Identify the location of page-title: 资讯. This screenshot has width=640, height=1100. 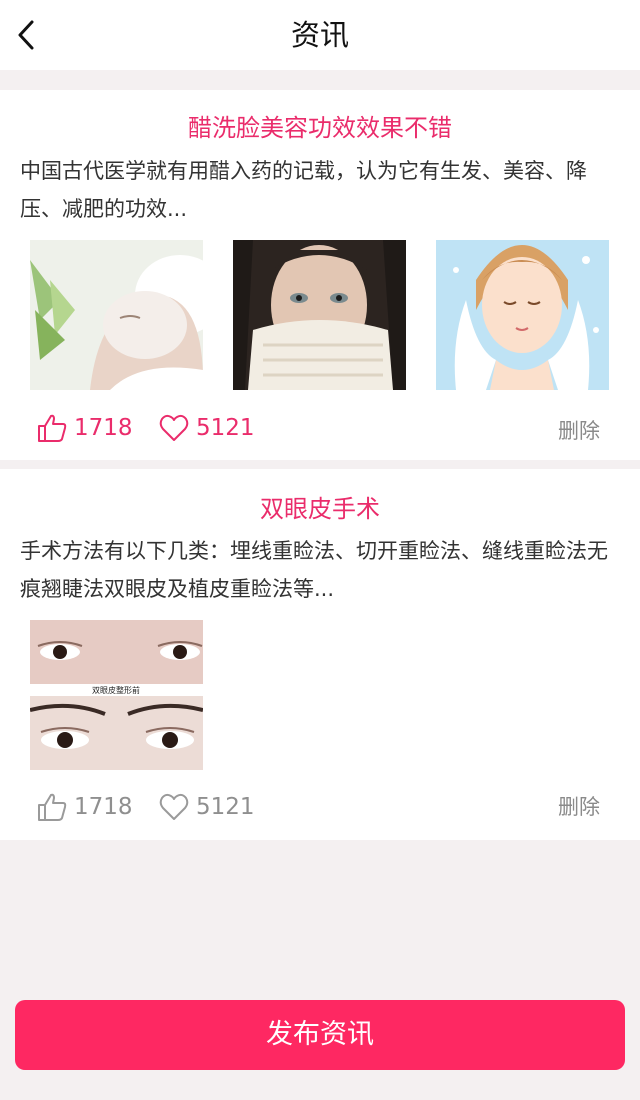
(319, 35).